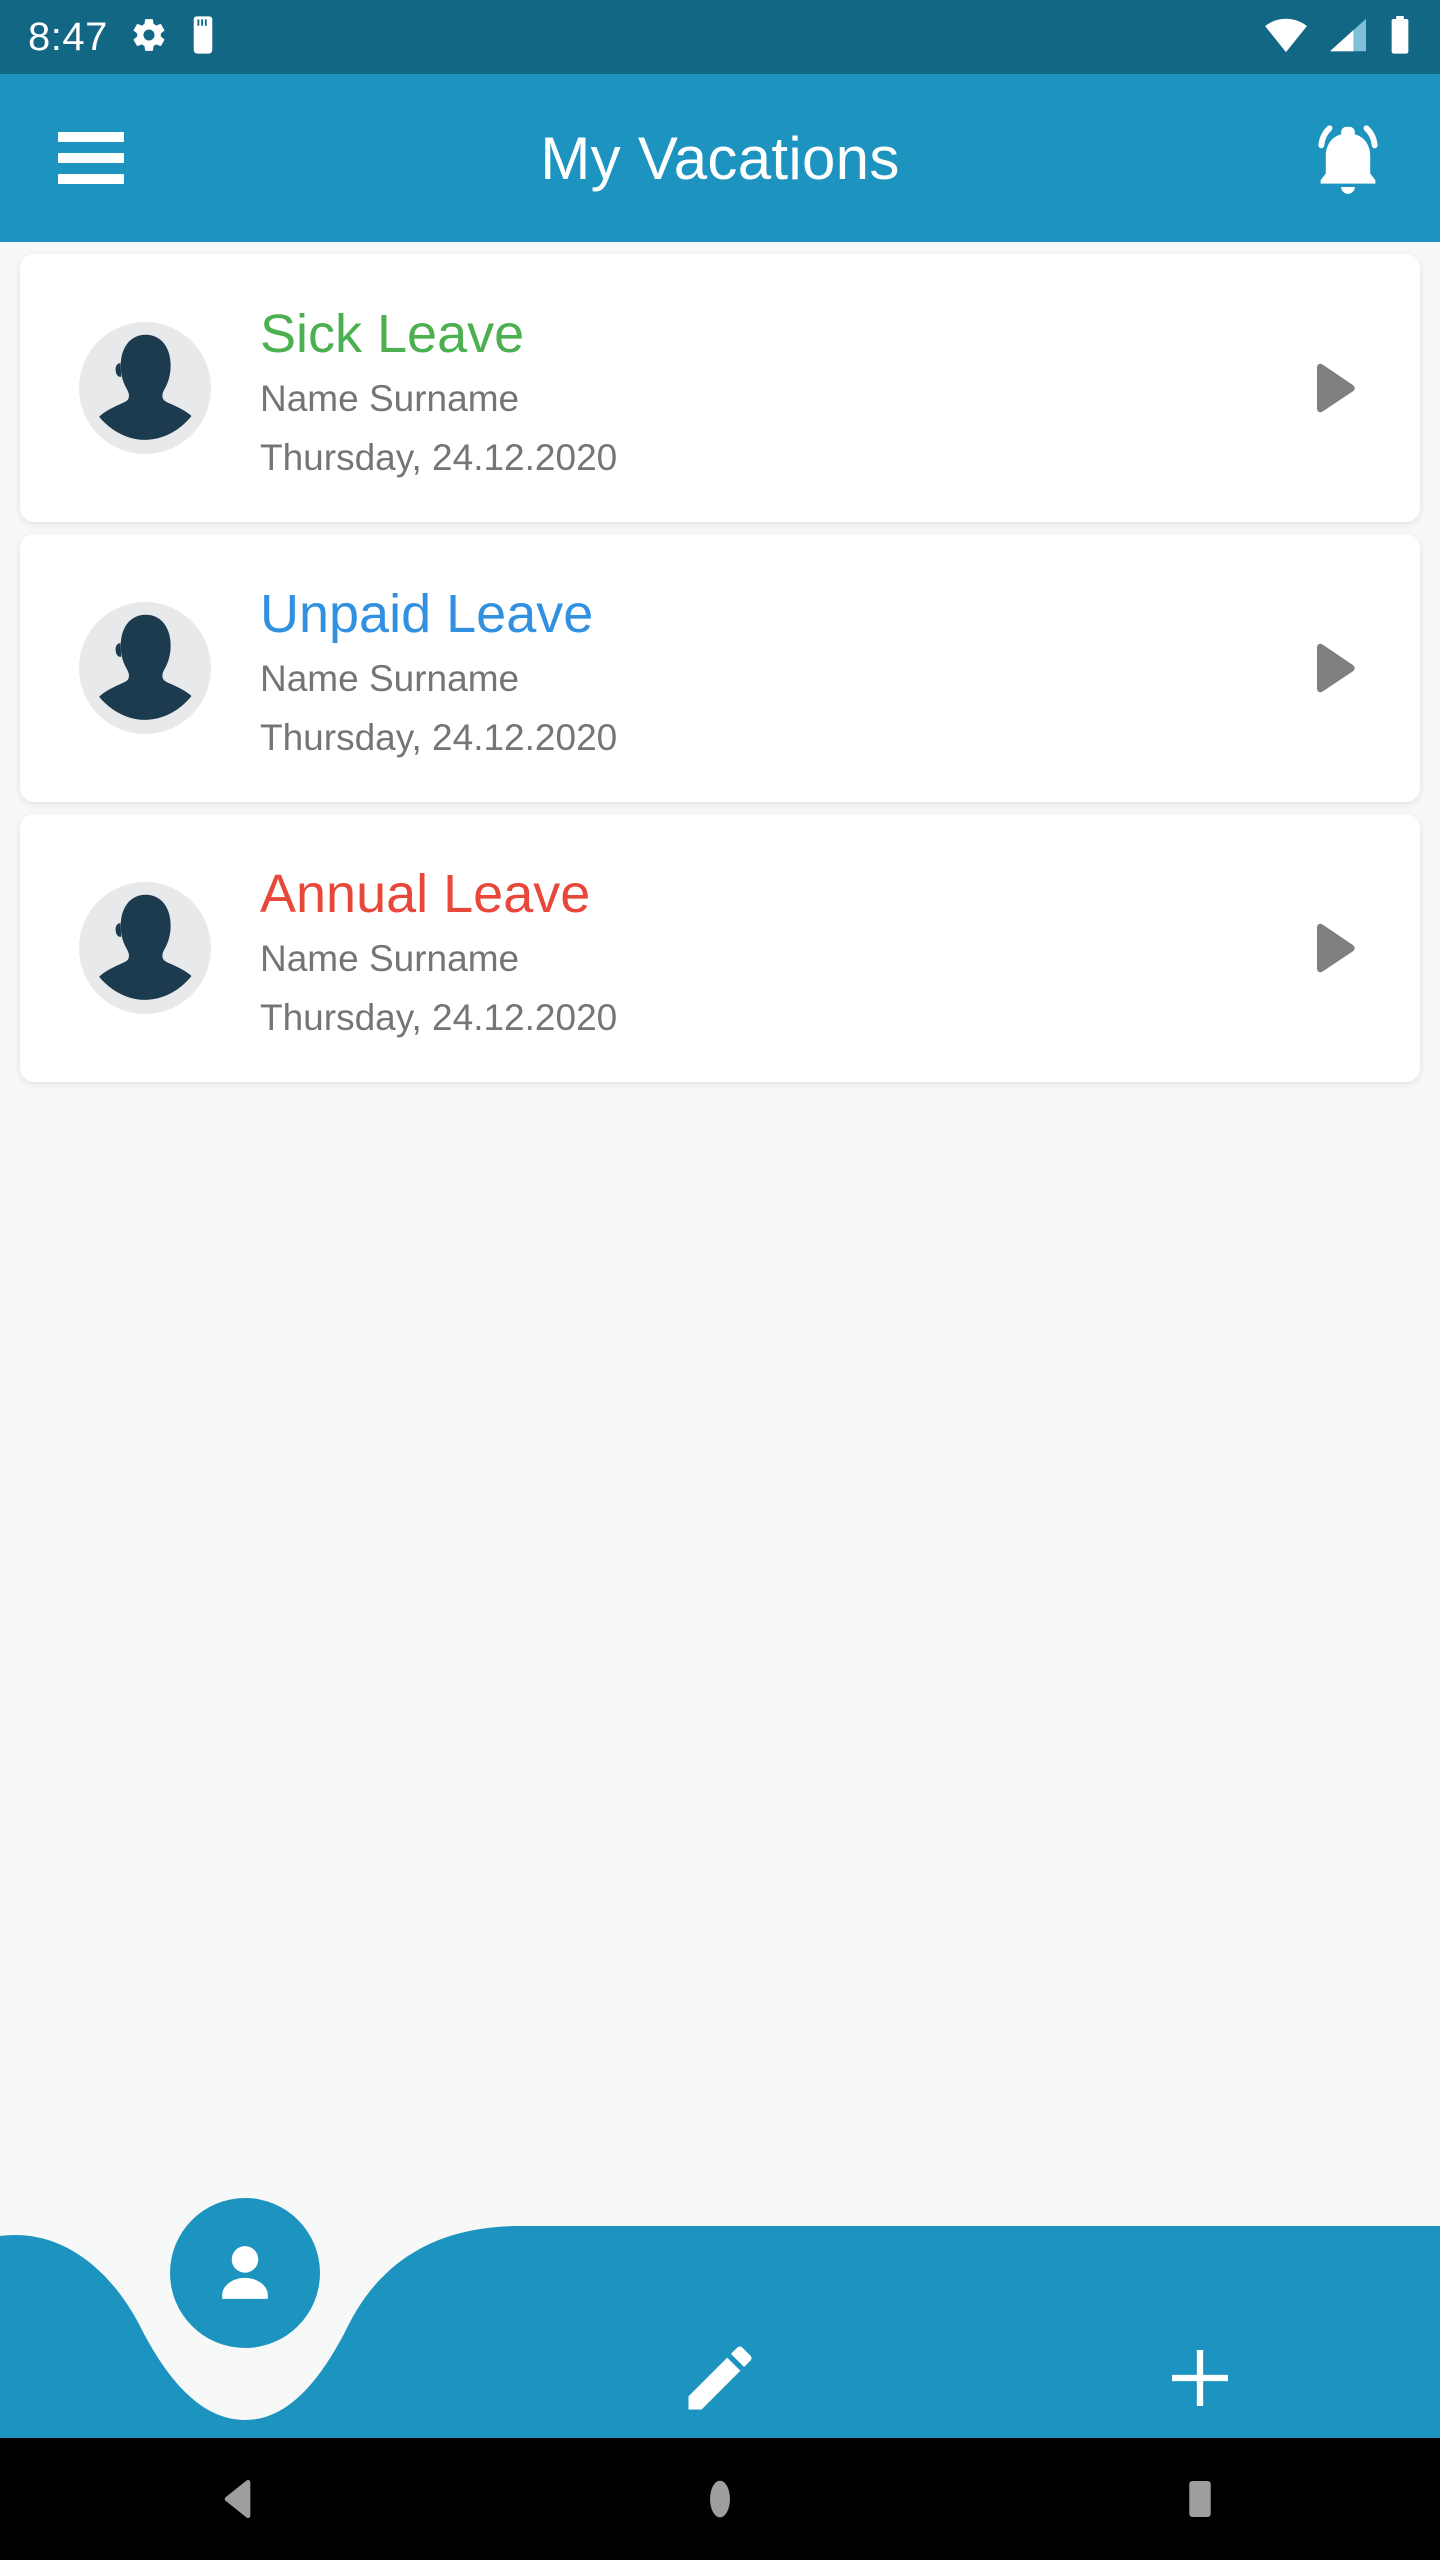 Image resolution: width=1440 pixels, height=2560 pixels. Describe the element at coordinates (1400, 37) in the screenshot. I see `battery-icon` at that location.